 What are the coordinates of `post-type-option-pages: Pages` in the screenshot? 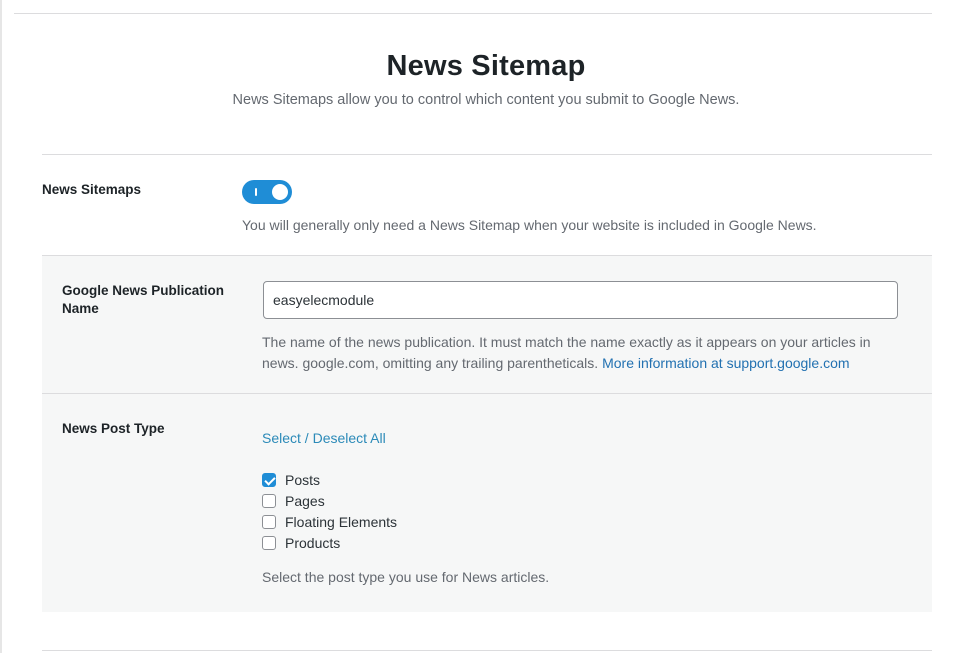 It's located at (293, 501).